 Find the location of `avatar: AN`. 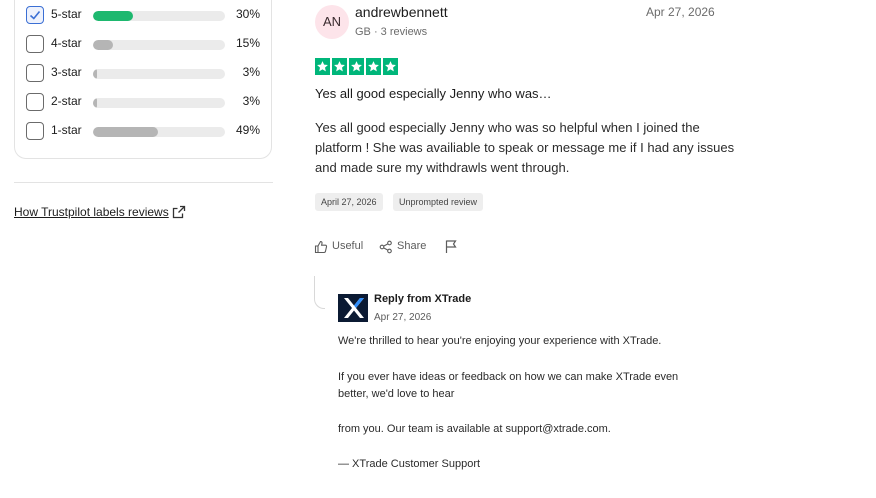

avatar: AN is located at coordinates (332, 22).